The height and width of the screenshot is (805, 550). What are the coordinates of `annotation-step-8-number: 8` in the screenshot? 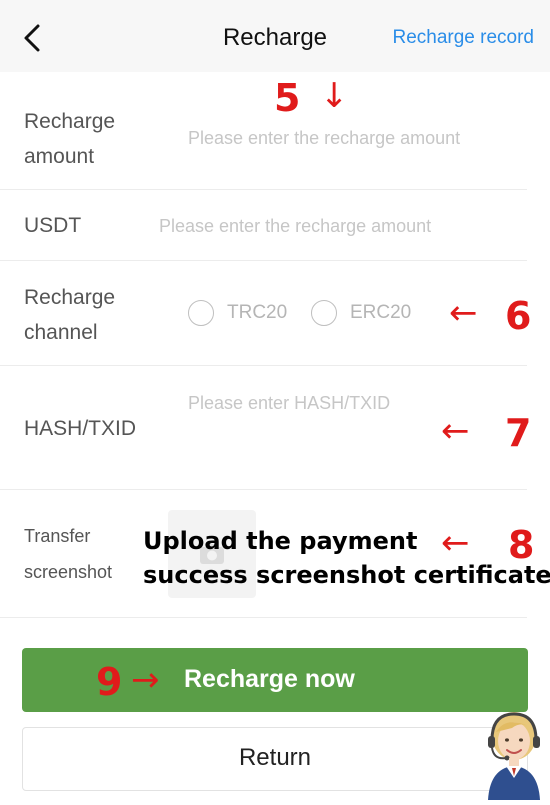 It's located at (521, 545).